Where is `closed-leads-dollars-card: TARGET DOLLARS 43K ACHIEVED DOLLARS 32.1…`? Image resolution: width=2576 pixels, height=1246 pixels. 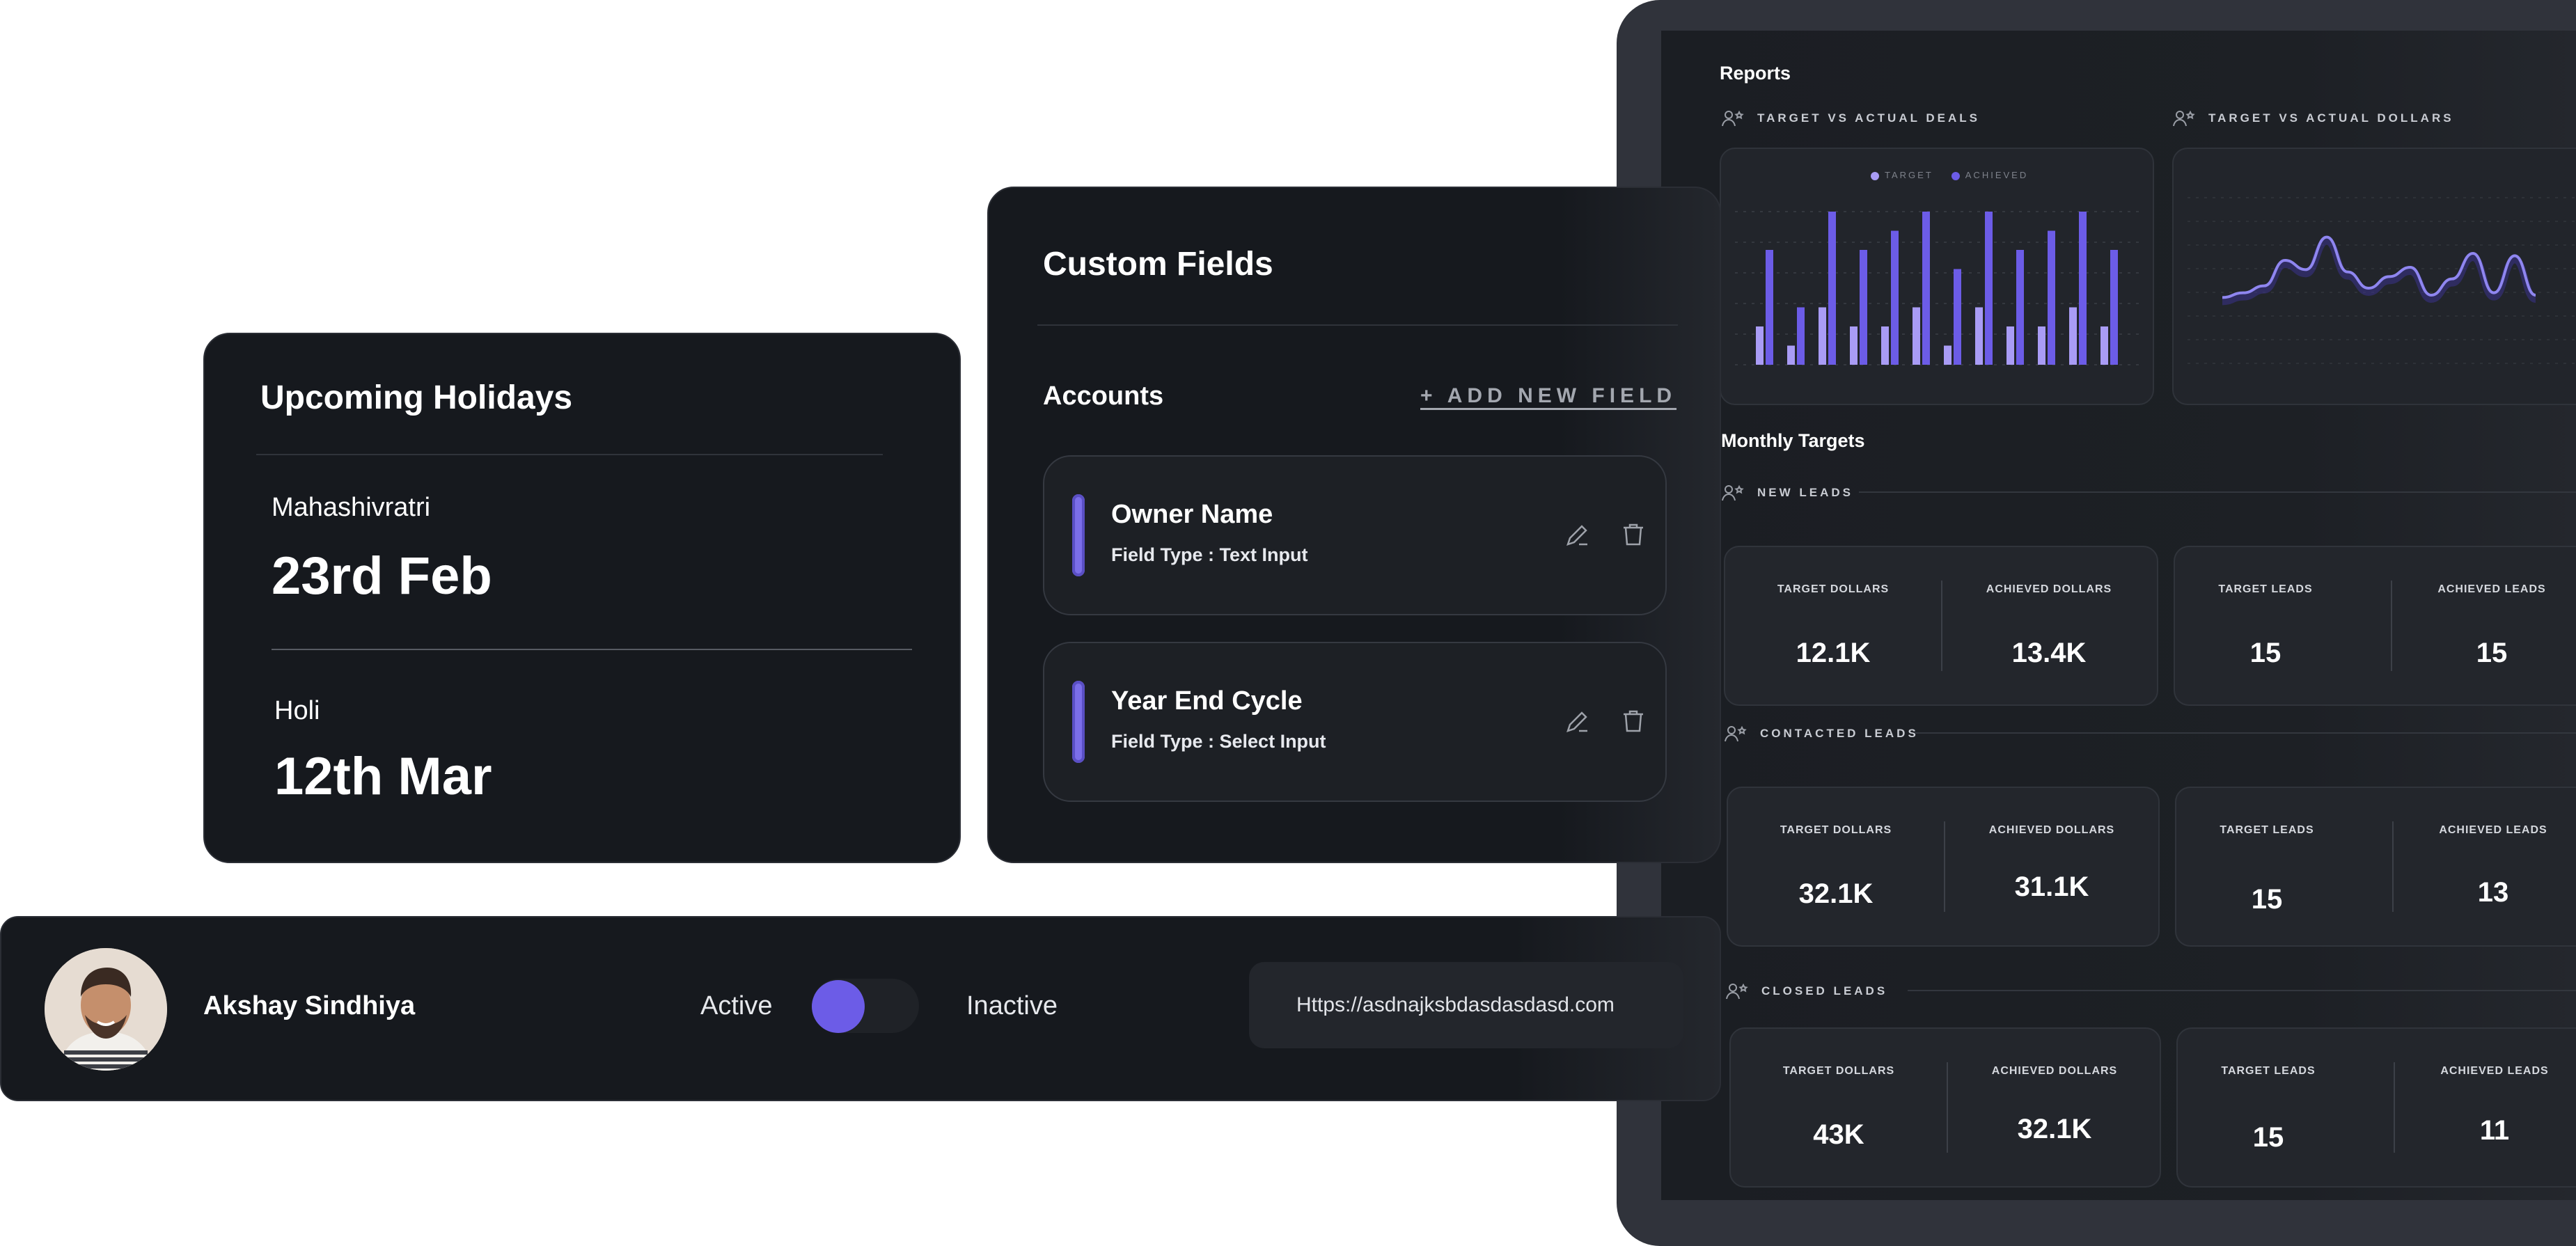
closed-leads-dollars-card: TARGET DOLLARS 43K ACHIEVED DOLLARS 32.1… is located at coordinates (1945, 1107).